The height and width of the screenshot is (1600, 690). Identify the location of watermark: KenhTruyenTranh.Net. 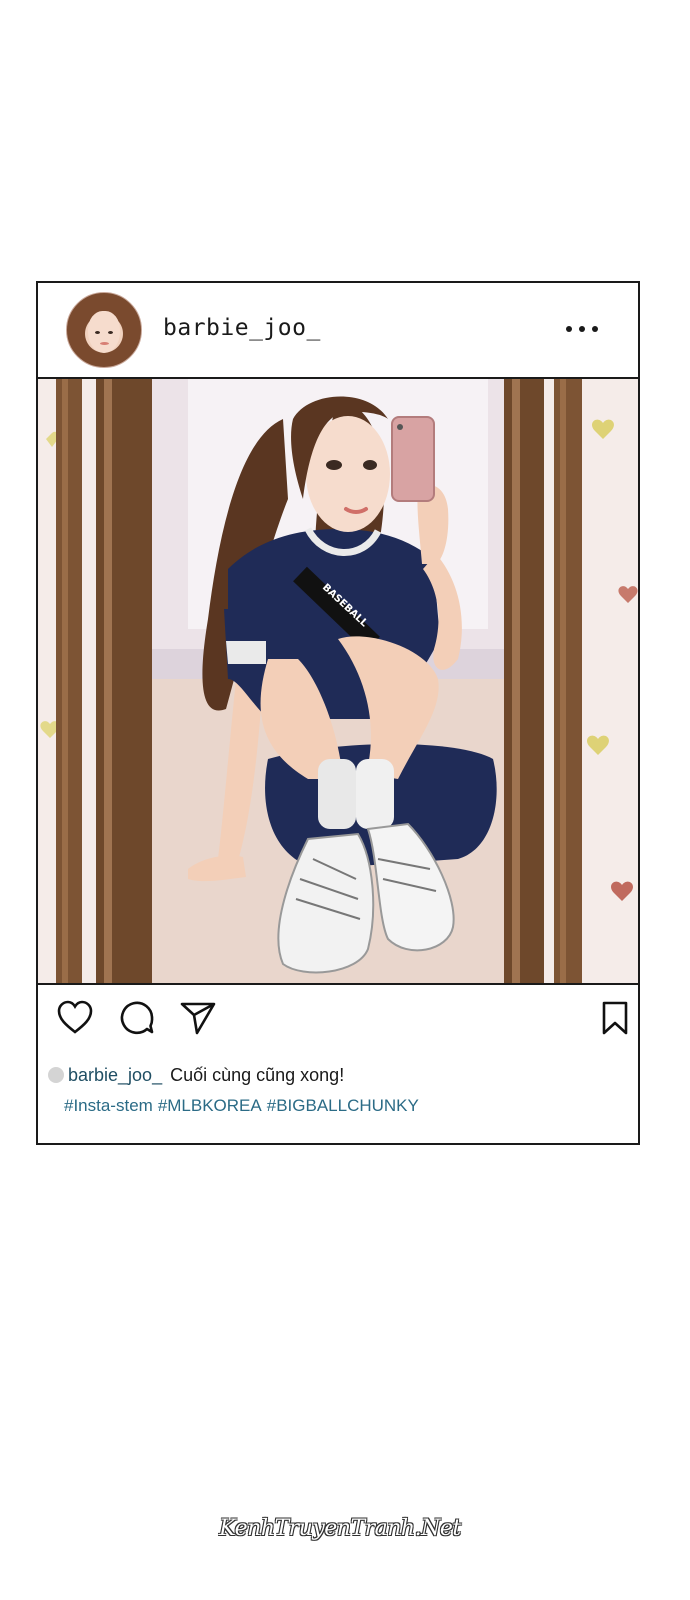
(340, 1528).